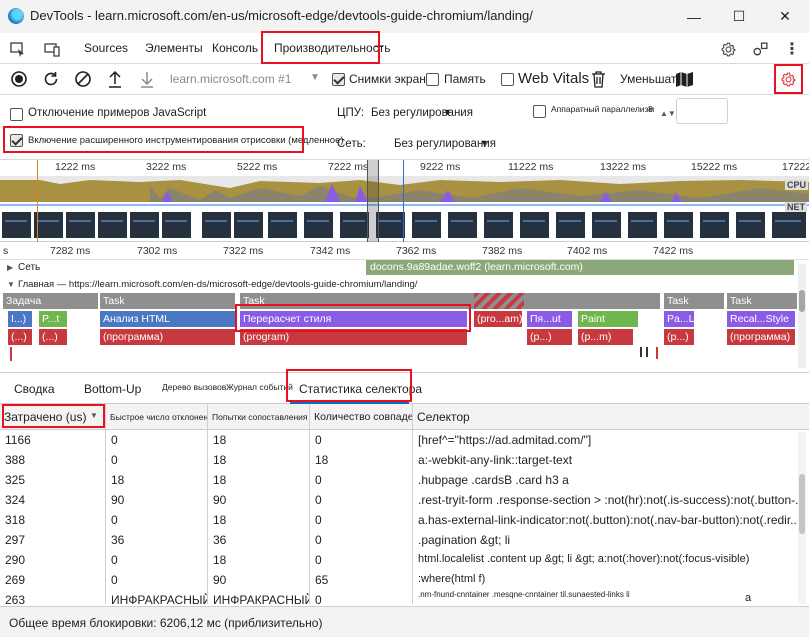 The width and height of the screenshot is (809, 637). What do you see at coordinates (194, 387) in the screenshot?
I see `tab-call-tree: Дерево вызовов` at bounding box center [194, 387].